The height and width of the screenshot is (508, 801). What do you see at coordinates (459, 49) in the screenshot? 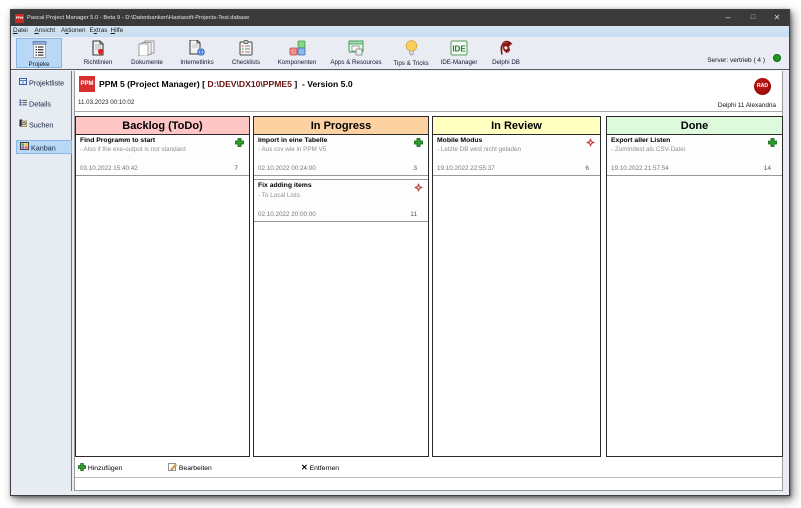
I see `svg-text: IDE` at bounding box center [459, 49].